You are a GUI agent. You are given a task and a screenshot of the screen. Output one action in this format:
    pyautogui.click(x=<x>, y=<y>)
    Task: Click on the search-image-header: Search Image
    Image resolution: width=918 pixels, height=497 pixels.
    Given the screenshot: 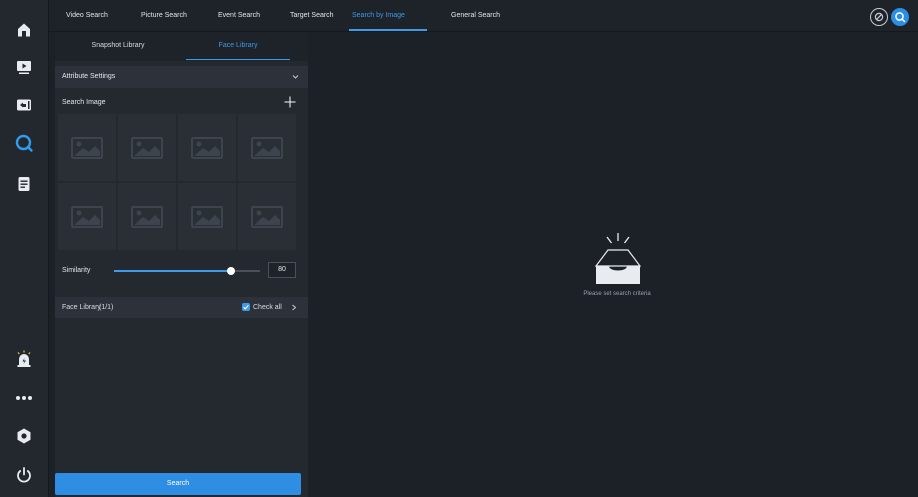 What is the action you would take?
    pyautogui.click(x=181, y=103)
    